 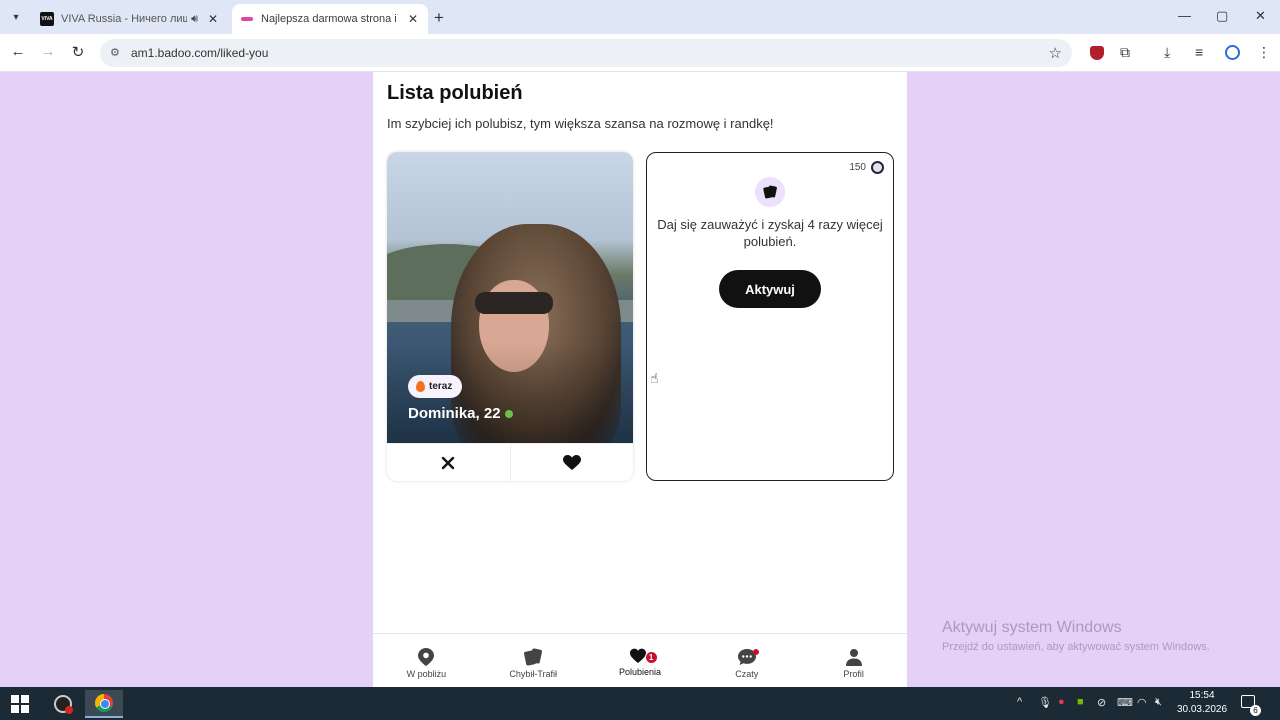 I want to click on tab-badoo: Najlepsza darmowa strona i ap ✕, so click(x=330, y=19).